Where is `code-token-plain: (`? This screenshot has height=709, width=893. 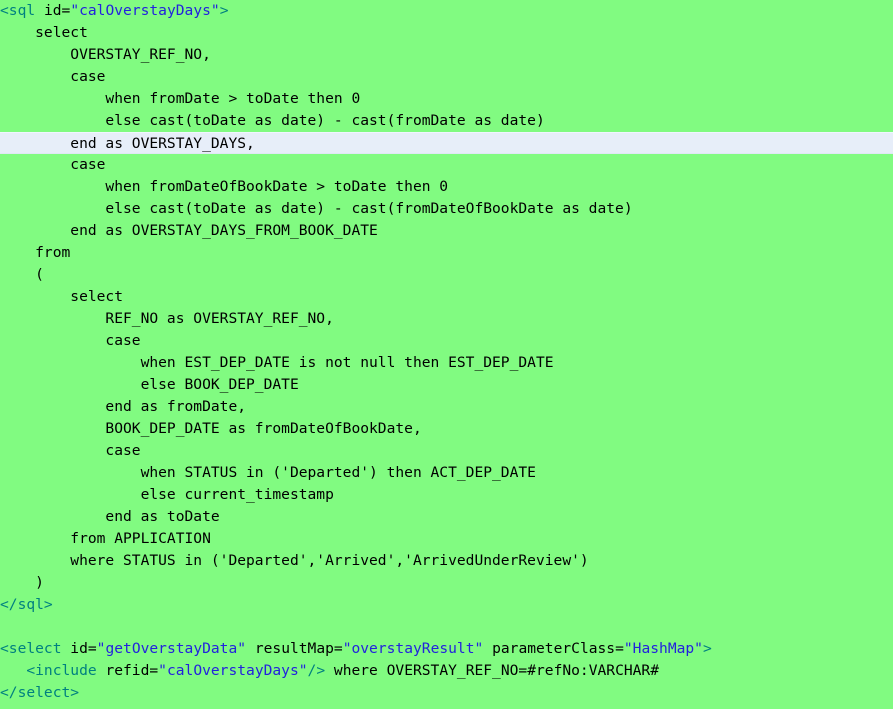
code-token-plain: ( is located at coordinates (22, 274).